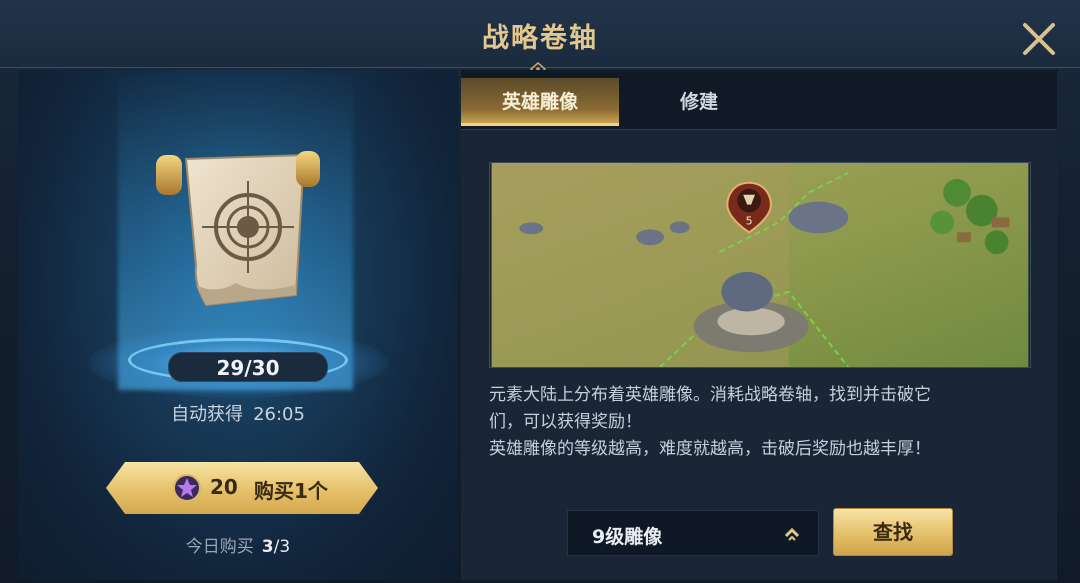  Describe the element at coordinates (792, 534) in the screenshot. I see `chevron-up-icon` at that location.